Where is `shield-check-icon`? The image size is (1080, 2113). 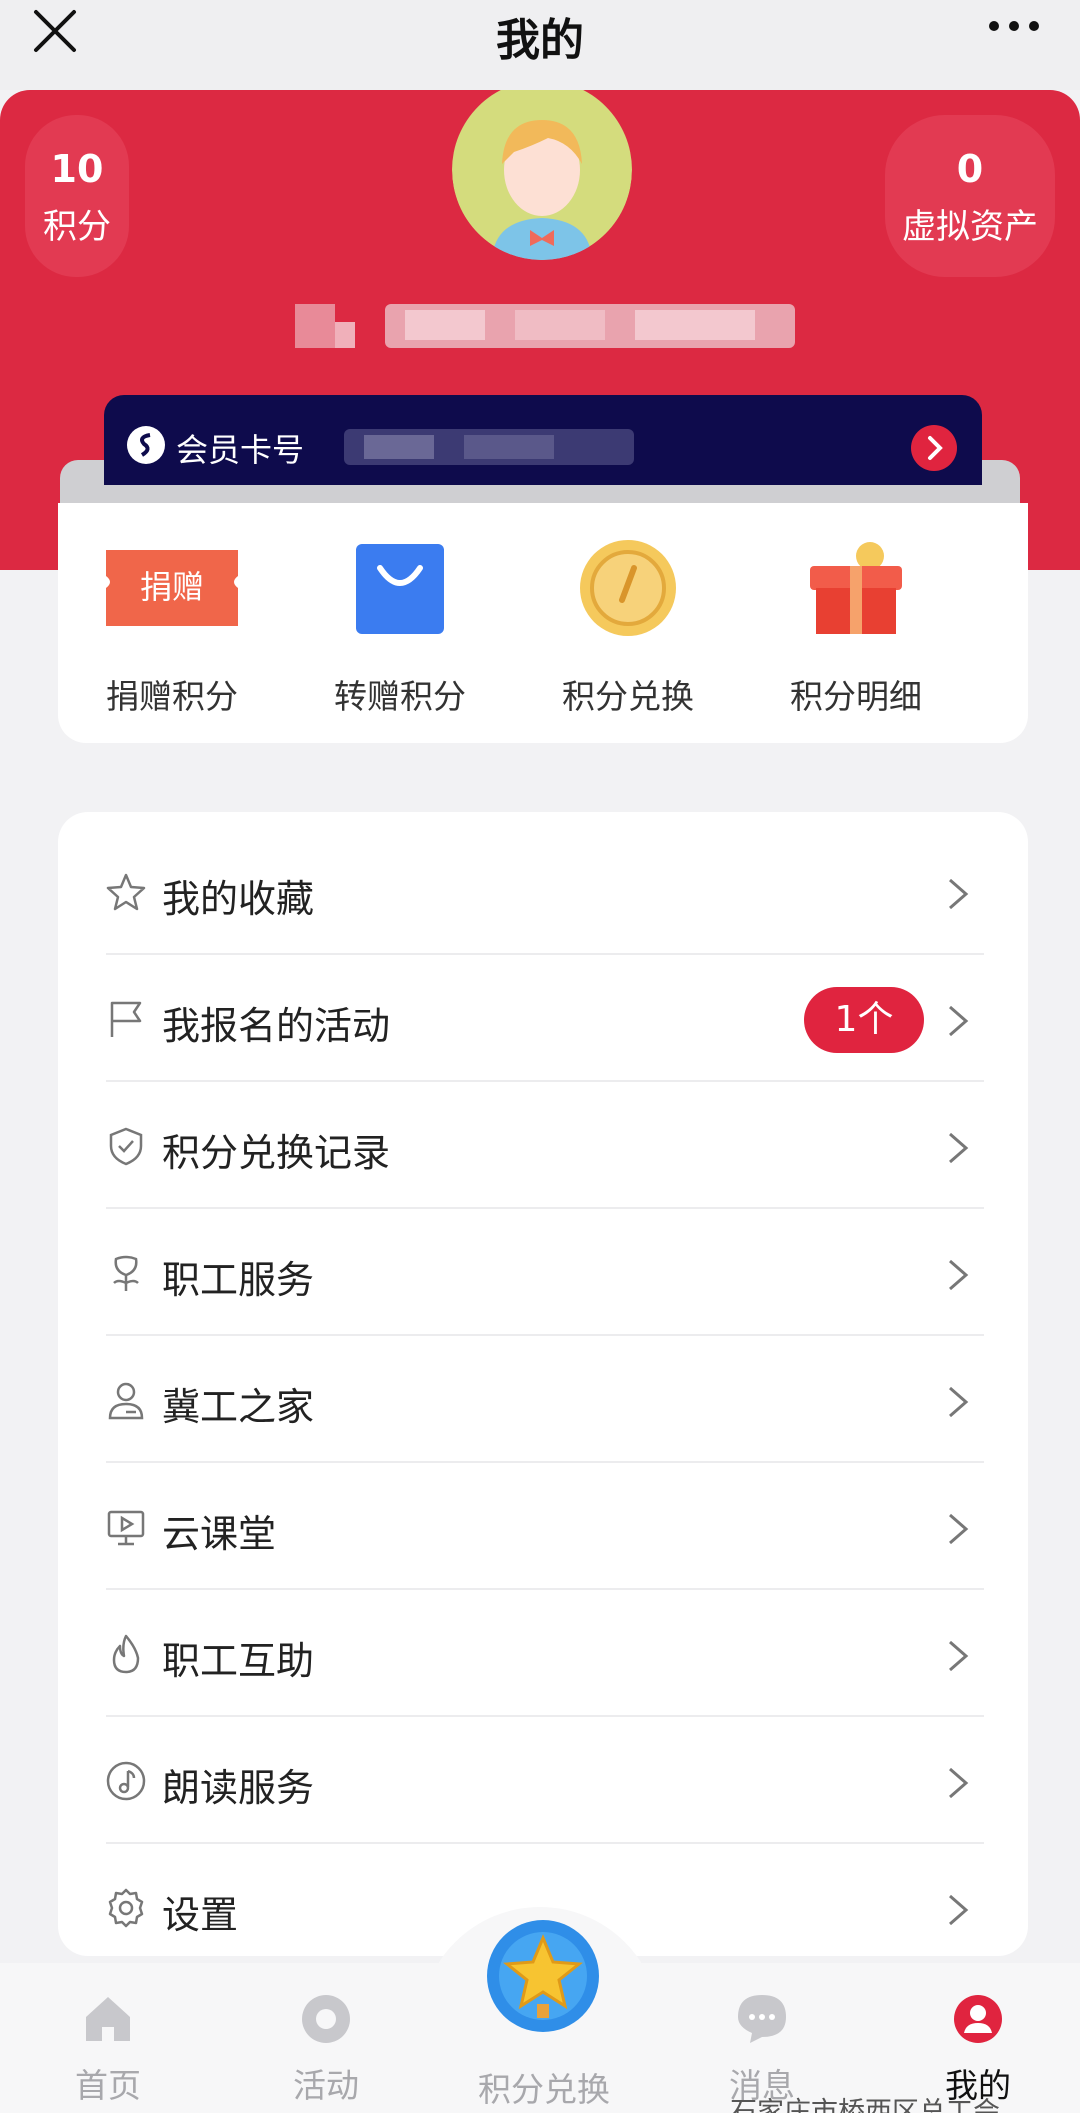
shield-check-icon is located at coordinates (126, 1146).